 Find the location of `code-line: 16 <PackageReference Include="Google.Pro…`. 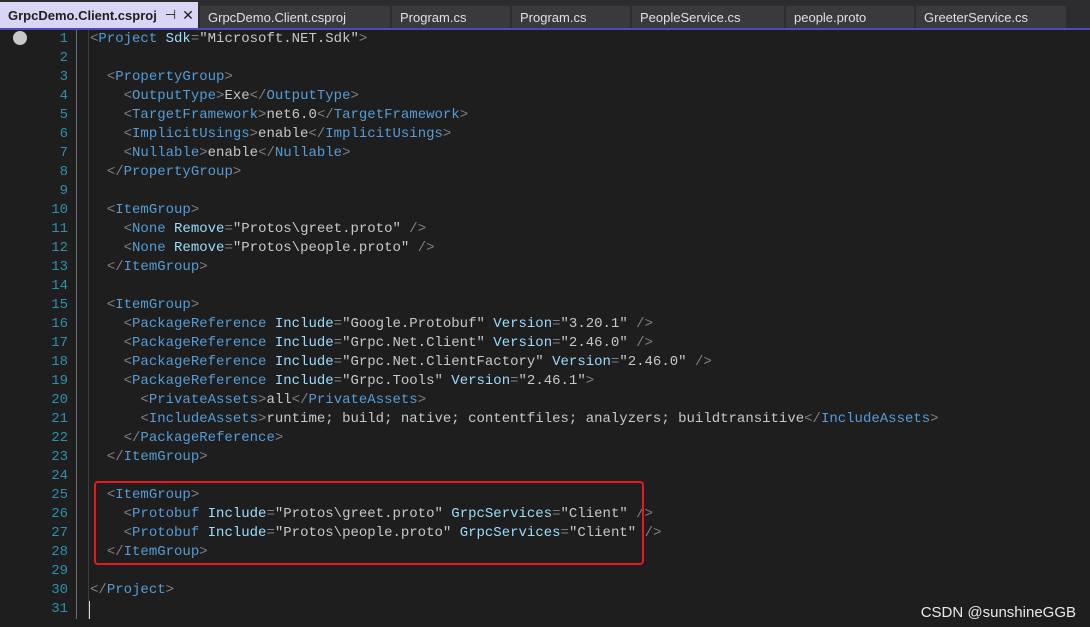

code-line: 16 <PackageReference Include="Google.Pro… is located at coordinates (545, 324).